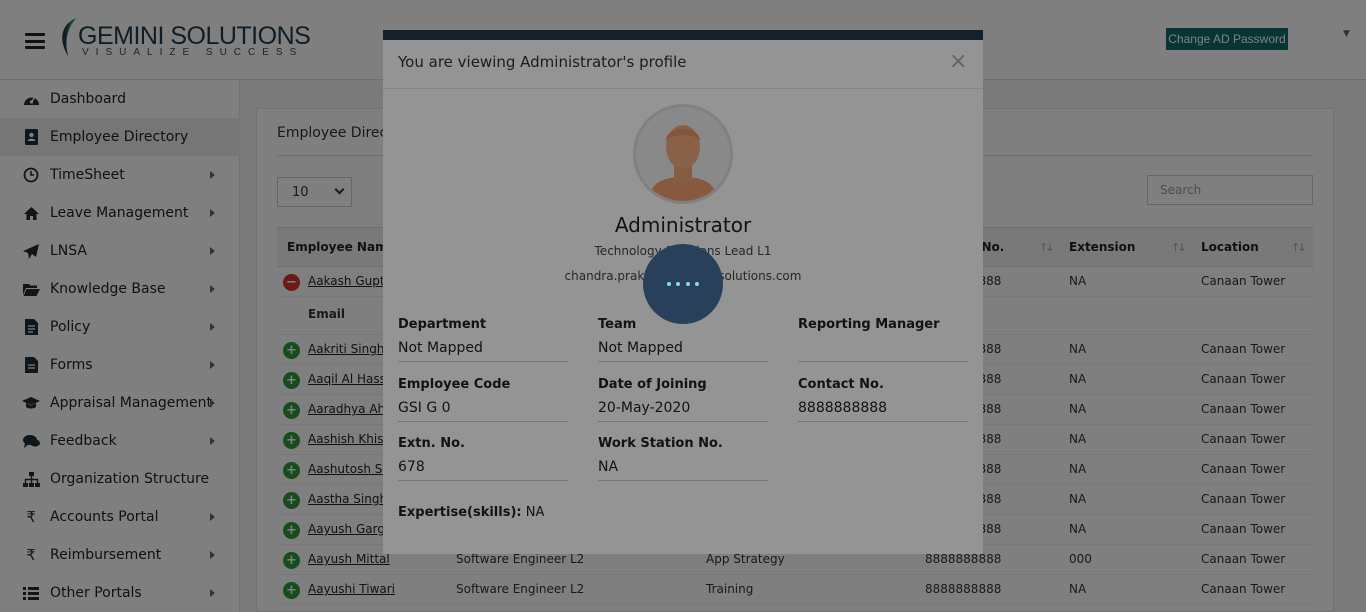  I want to click on divider, so click(683, 88).